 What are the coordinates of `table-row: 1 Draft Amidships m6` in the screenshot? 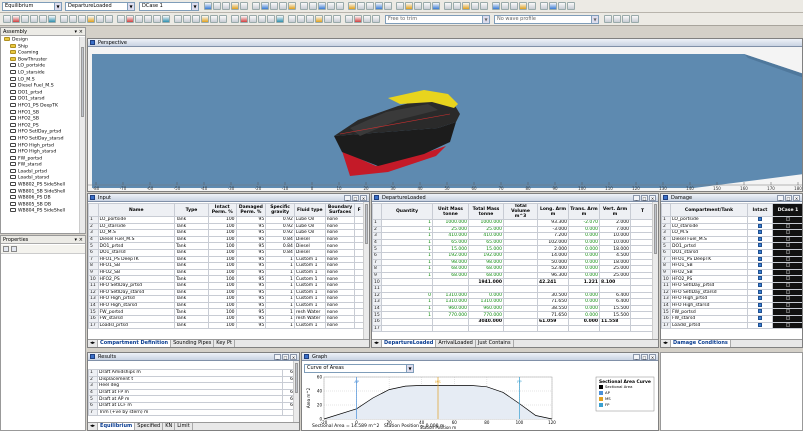 It's located at (191, 373).